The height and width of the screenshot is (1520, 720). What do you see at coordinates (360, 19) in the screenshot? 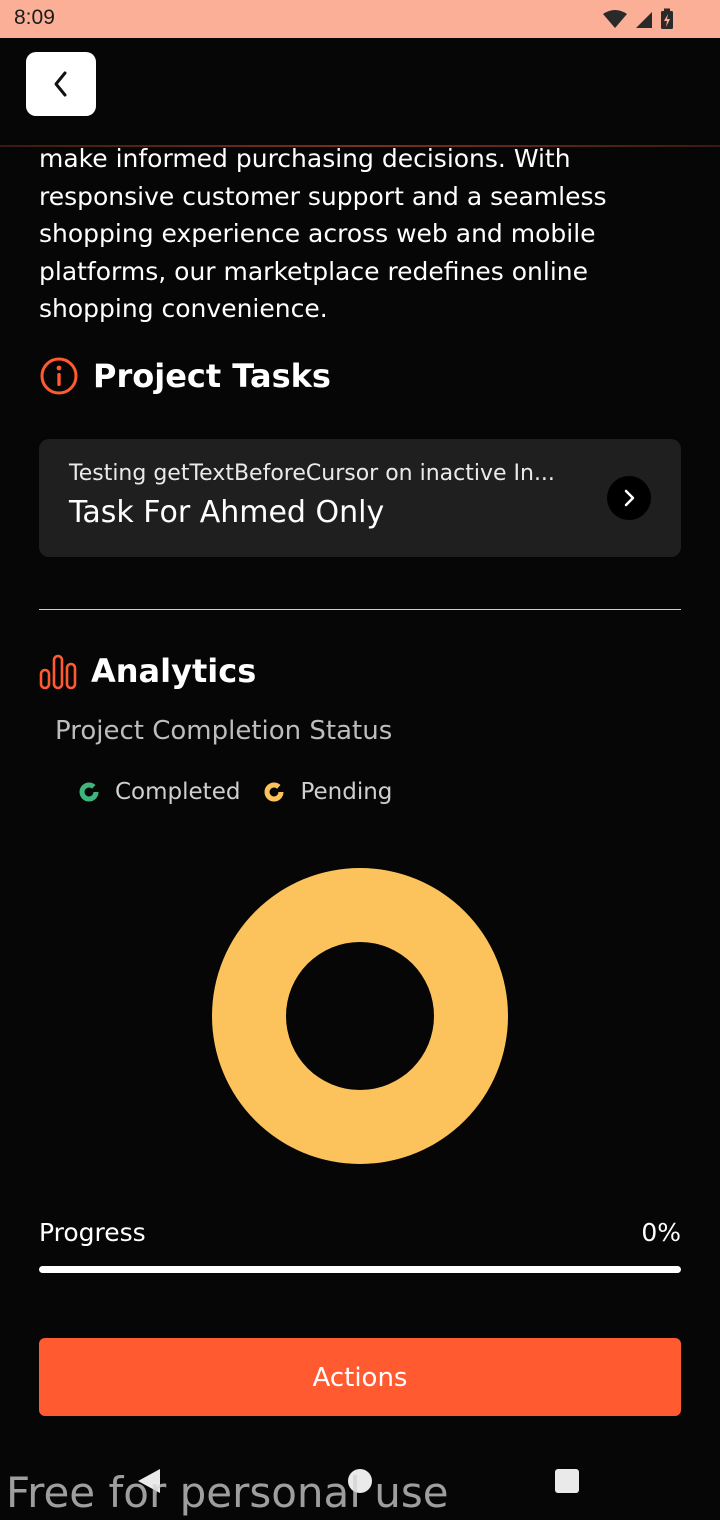
I see `status-bar: 8:09` at bounding box center [360, 19].